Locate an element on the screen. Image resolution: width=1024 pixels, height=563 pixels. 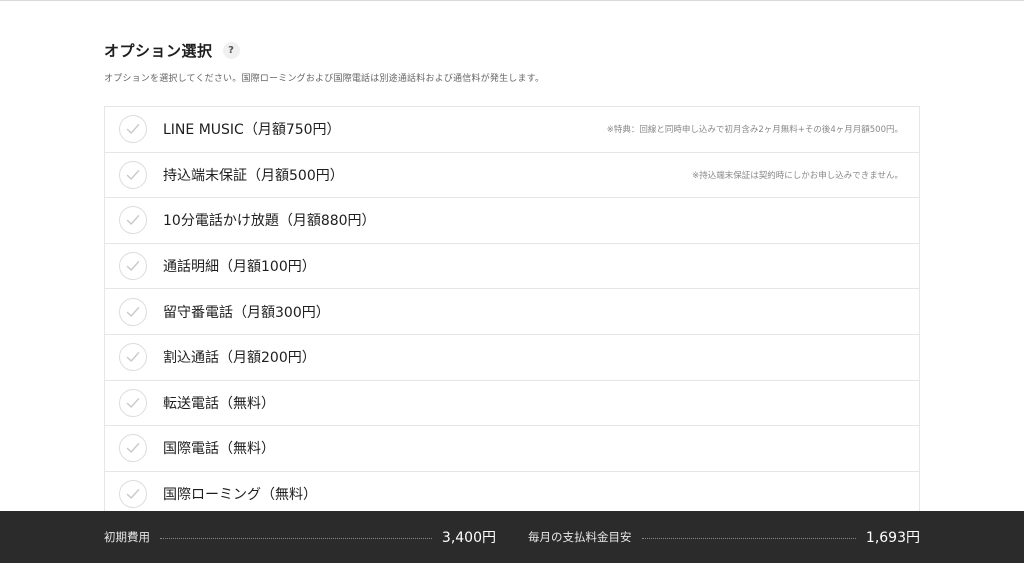
option-row: 留守番電話（月額300円） is located at coordinates (512, 312).